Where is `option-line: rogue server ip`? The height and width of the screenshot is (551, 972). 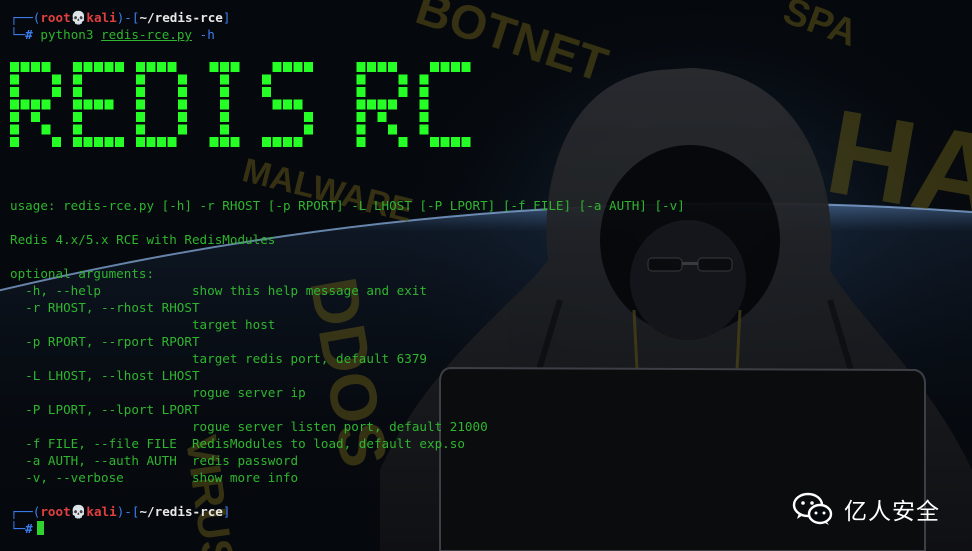
option-line: rogue server ip is located at coordinates (158, 392).